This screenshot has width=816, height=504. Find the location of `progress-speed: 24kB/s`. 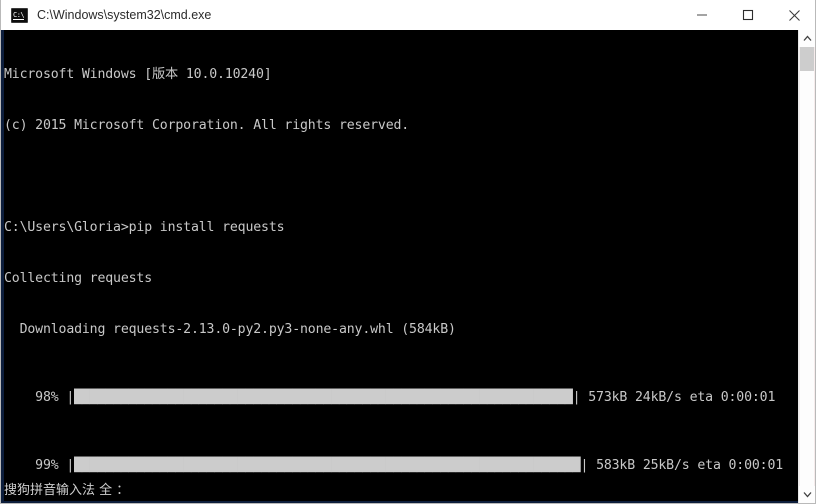

progress-speed: 24kB/s is located at coordinates (658, 397).